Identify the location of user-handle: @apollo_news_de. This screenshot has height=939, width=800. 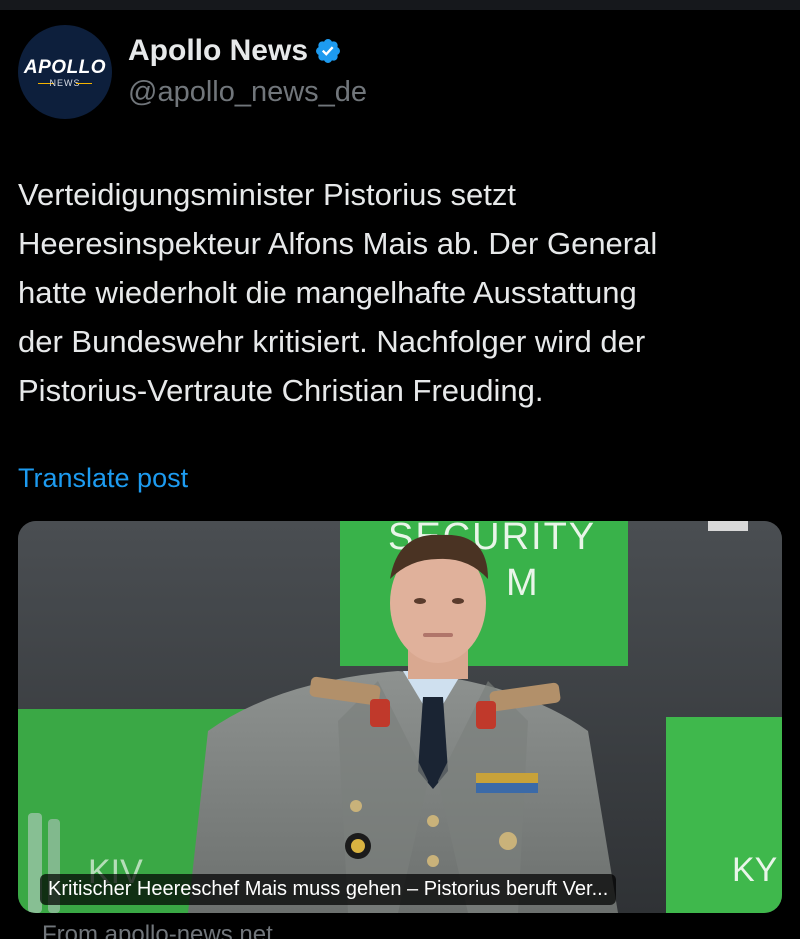
(247, 92).